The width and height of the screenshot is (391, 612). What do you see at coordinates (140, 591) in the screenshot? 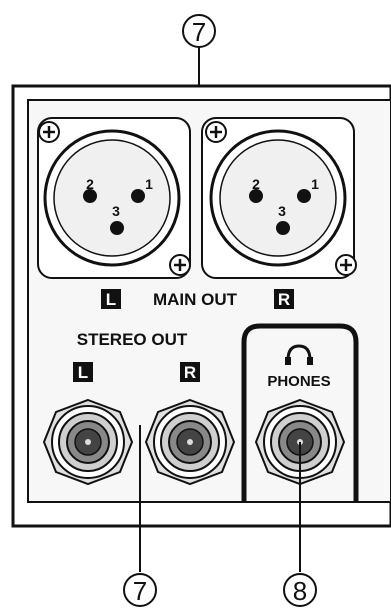
I see `callout-bottom-left-number: 7` at bounding box center [140, 591].